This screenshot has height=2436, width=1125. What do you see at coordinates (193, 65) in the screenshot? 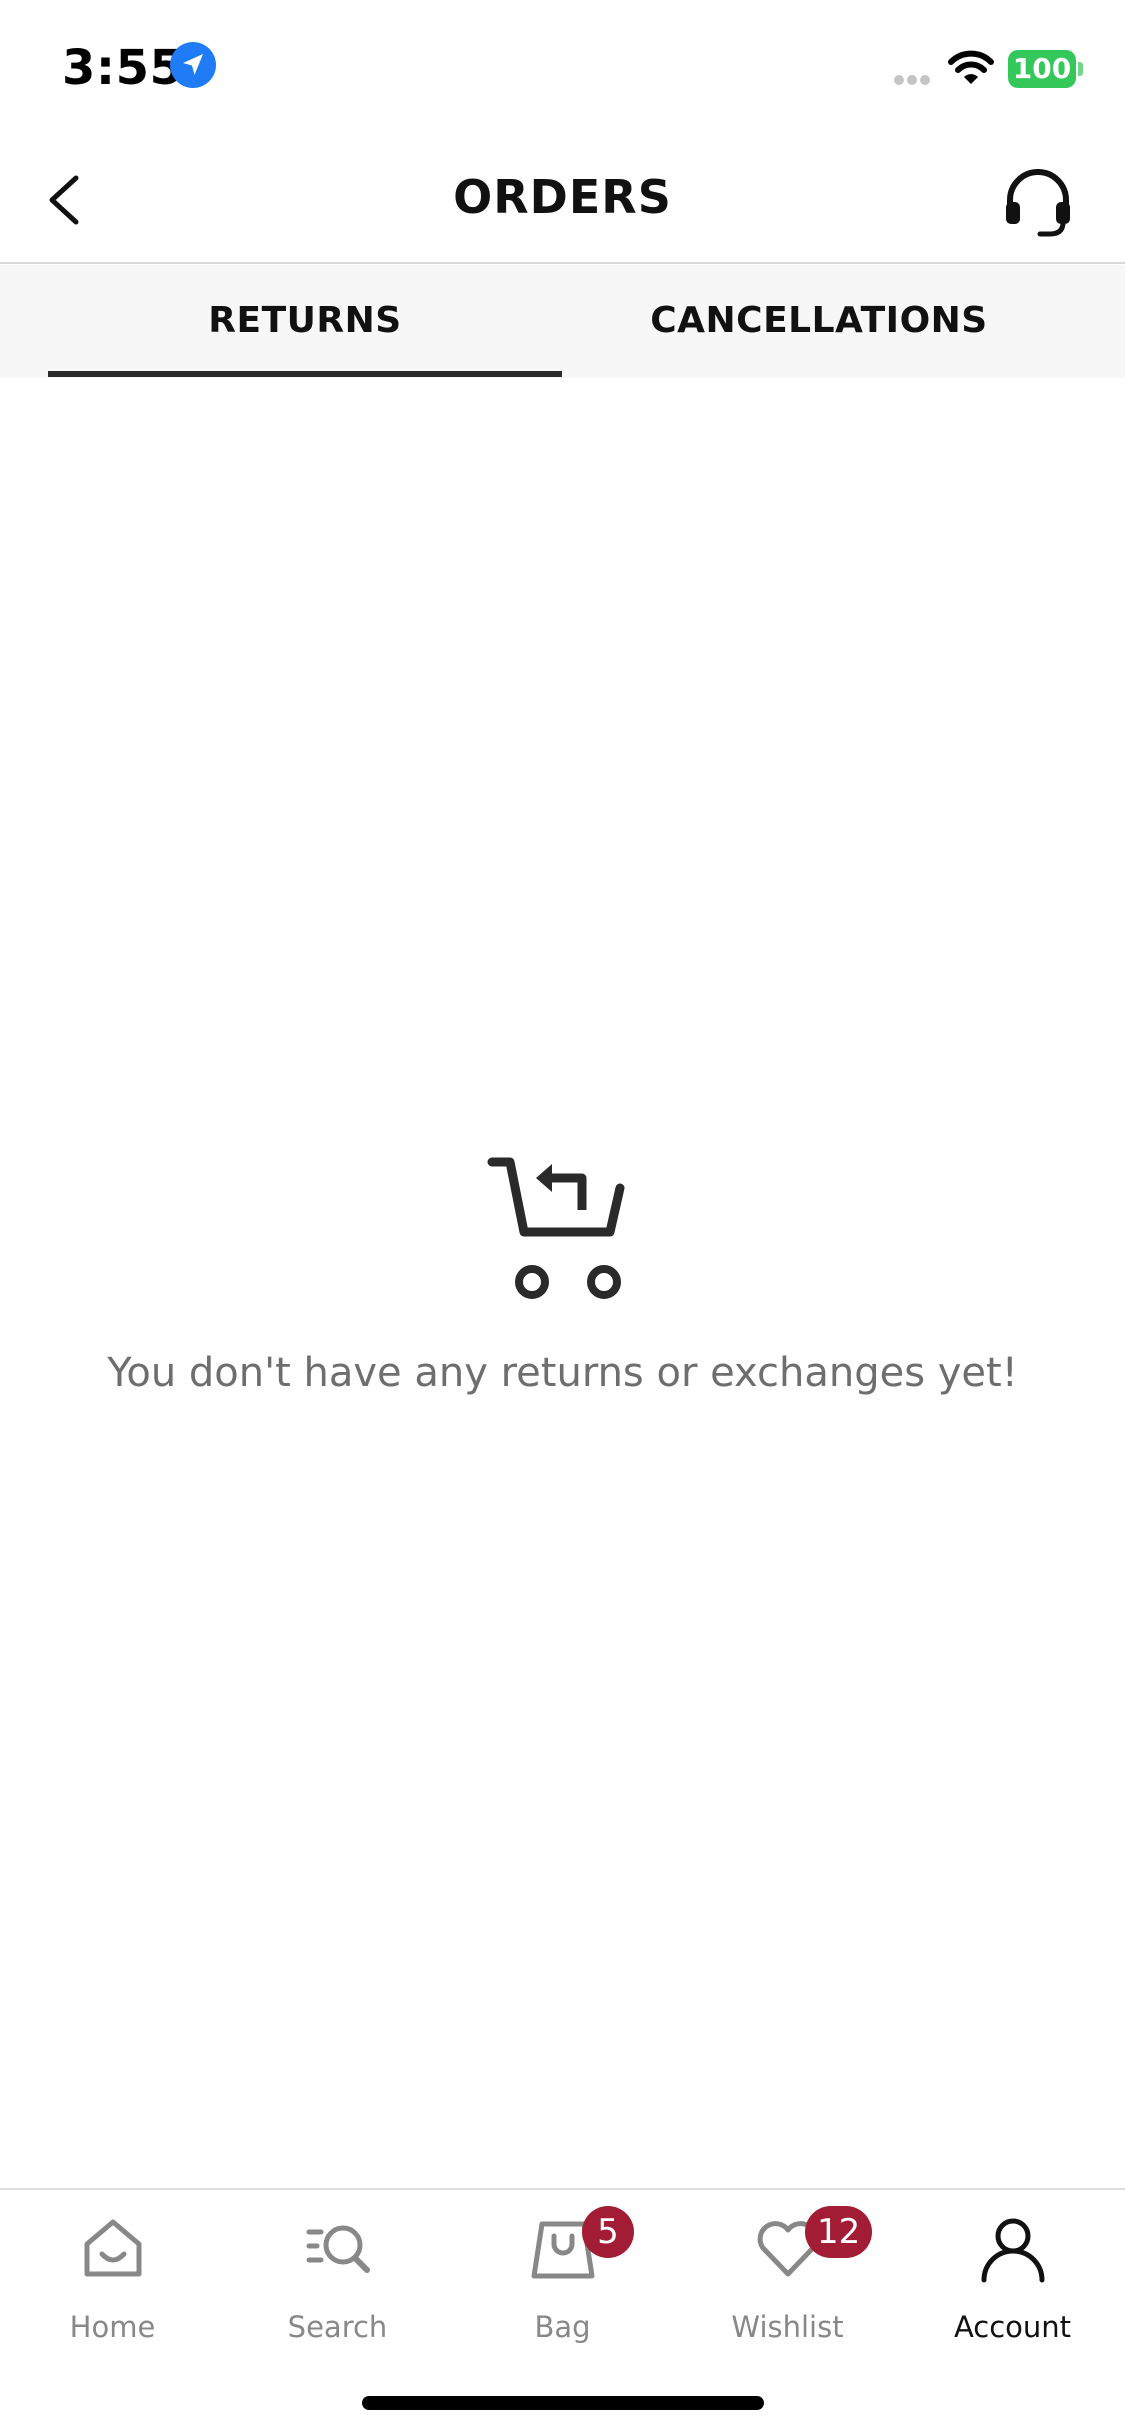
I see `location-arrow-icon` at bounding box center [193, 65].